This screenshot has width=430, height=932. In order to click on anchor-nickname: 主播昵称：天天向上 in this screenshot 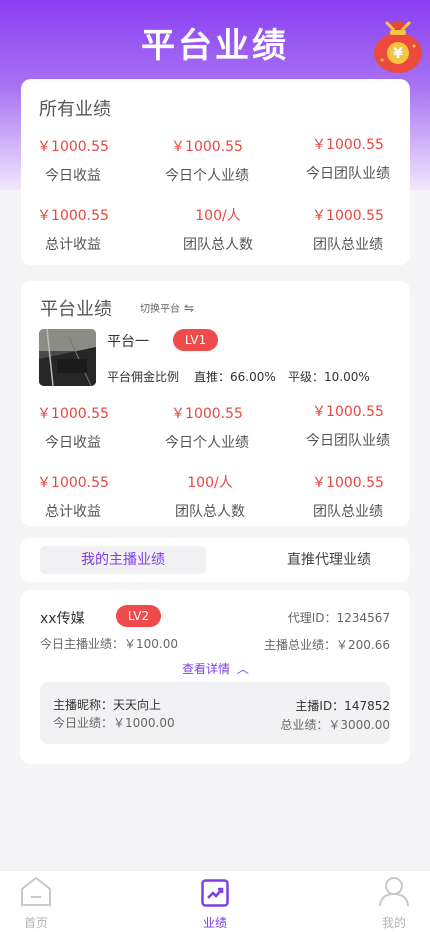, I will do `click(107, 705)`.